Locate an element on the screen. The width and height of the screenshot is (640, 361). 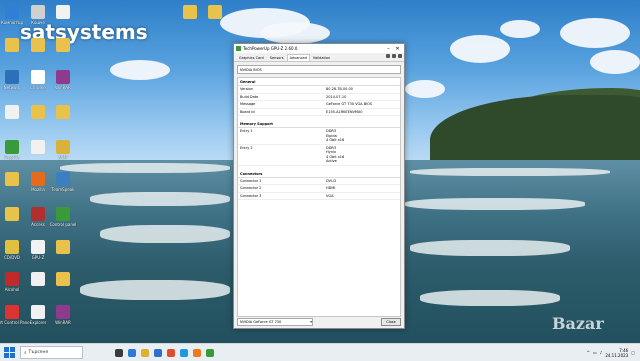
system-tray: ^ ▭ ♪ 7:46 24.11.2023 ▢ is located at coordinates (611, 353).